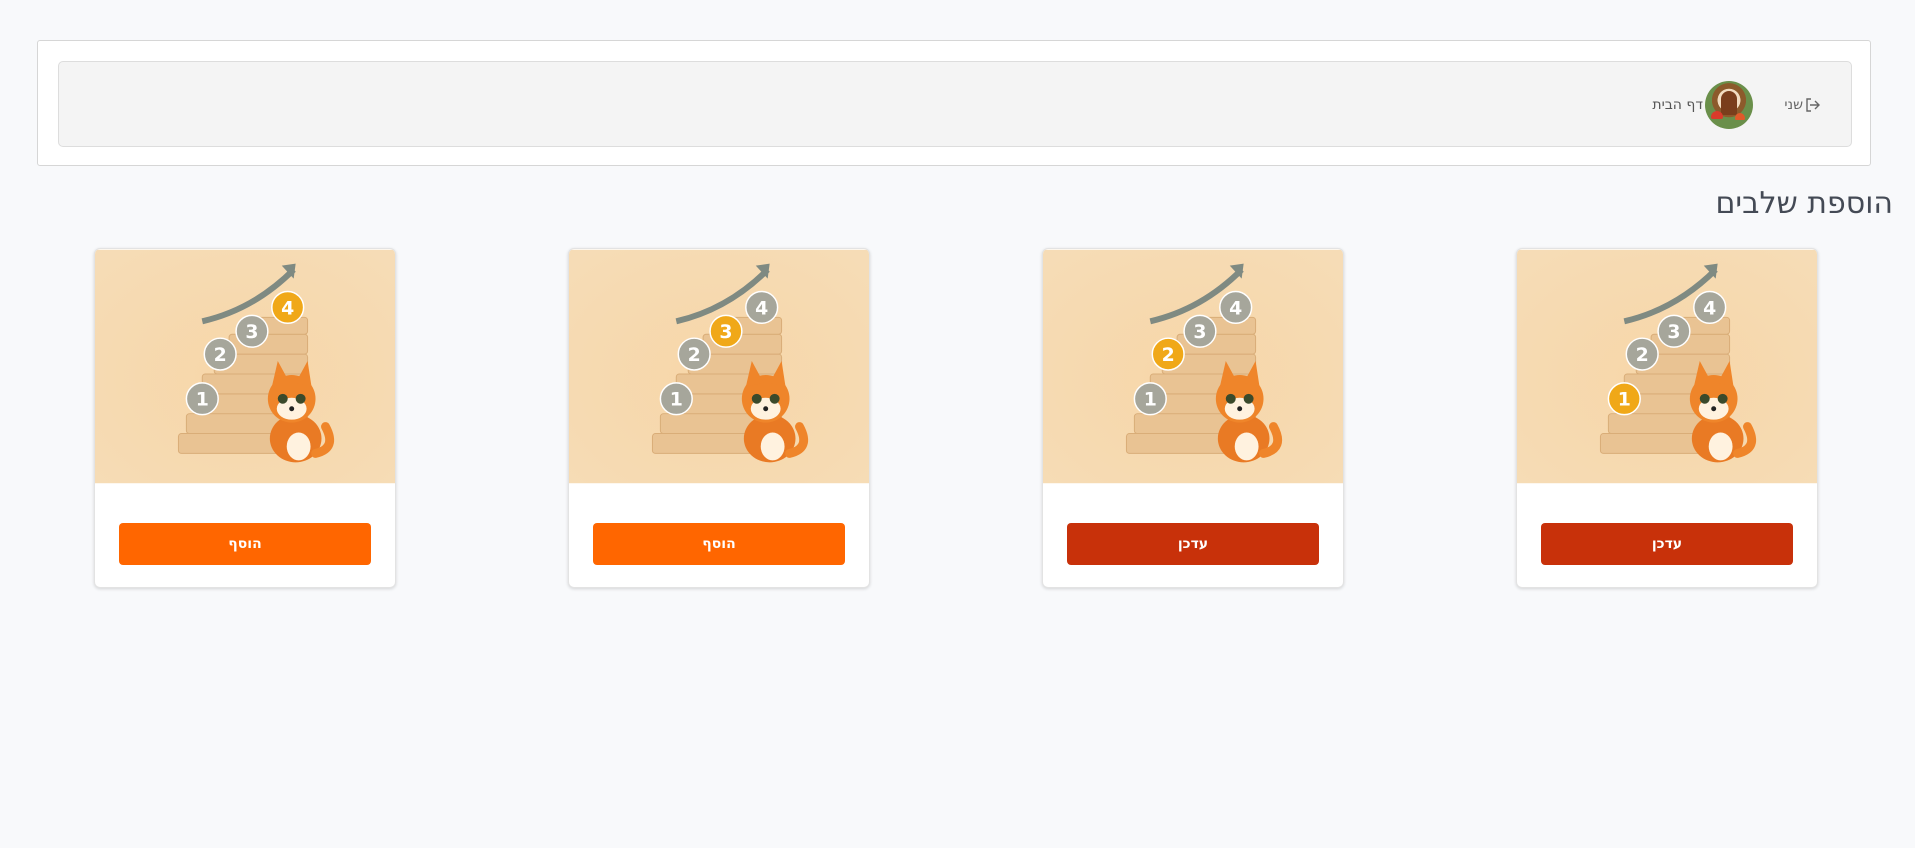 The height and width of the screenshot is (848, 1915). I want to click on logout-icon, so click(1813, 105).